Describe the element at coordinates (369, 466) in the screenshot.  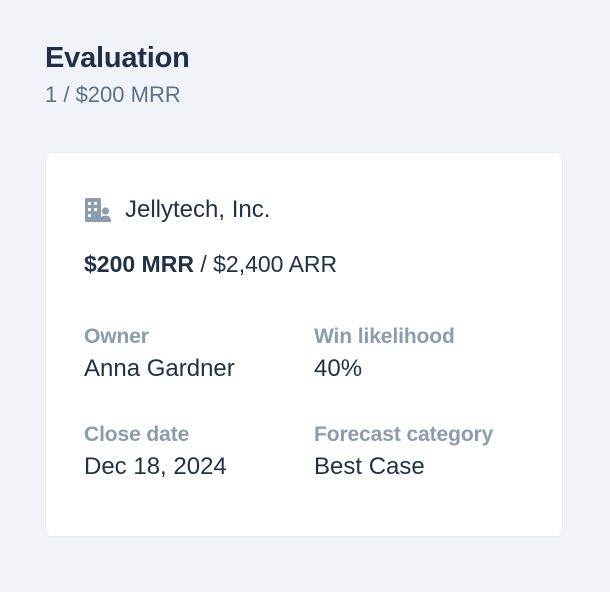
I see `forecast-category-value: Best Case` at that location.